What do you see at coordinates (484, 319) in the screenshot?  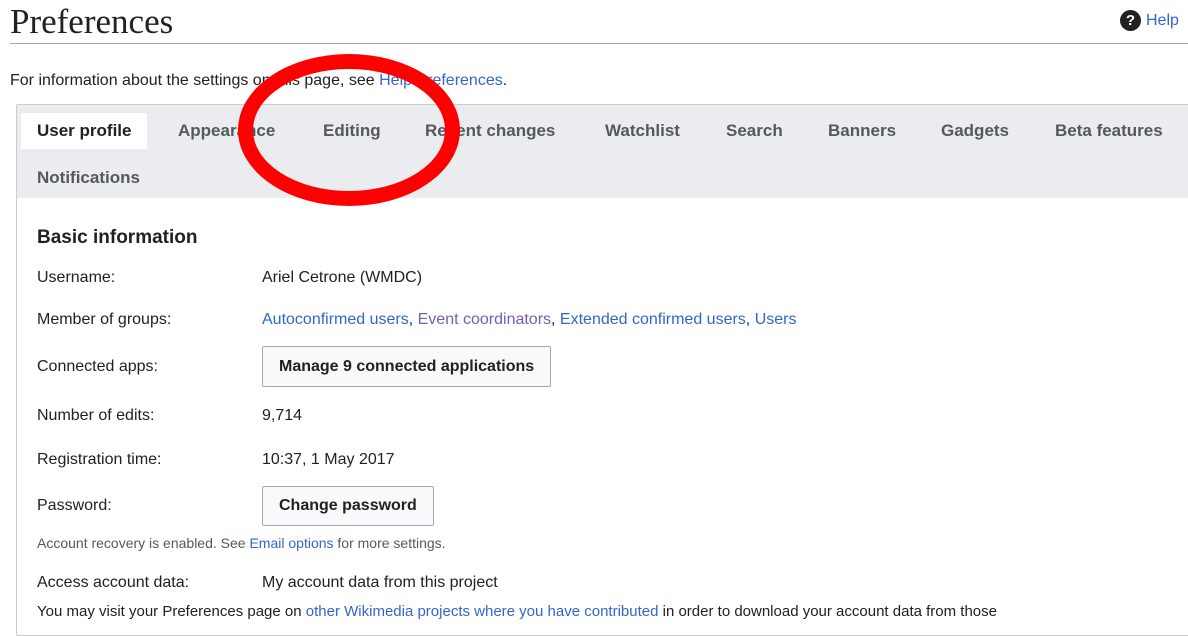 I see `group-link-event-coordinators: Event coordinators` at bounding box center [484, 319].